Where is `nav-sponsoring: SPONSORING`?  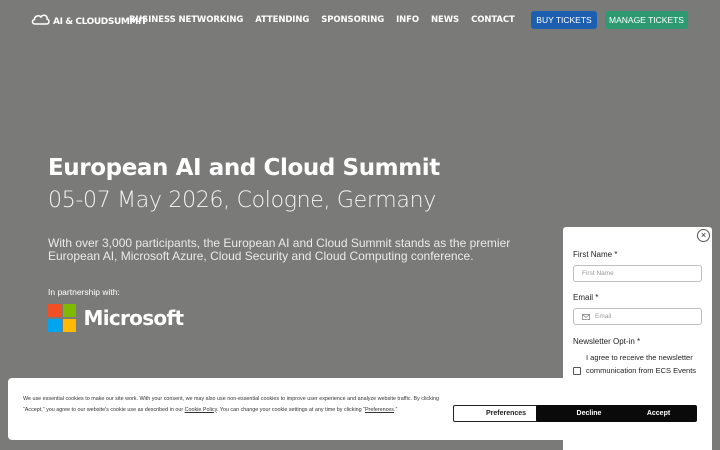 nav-sponsoring: SPONSORING is located at coordinates (352, 20).